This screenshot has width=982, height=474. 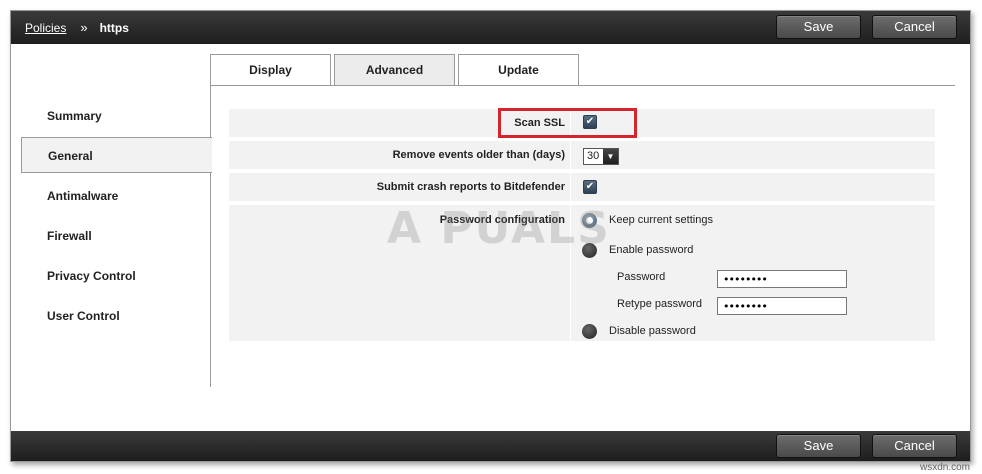 I want to click on tab-advanced: Advanced, so click(x=394, y=69).